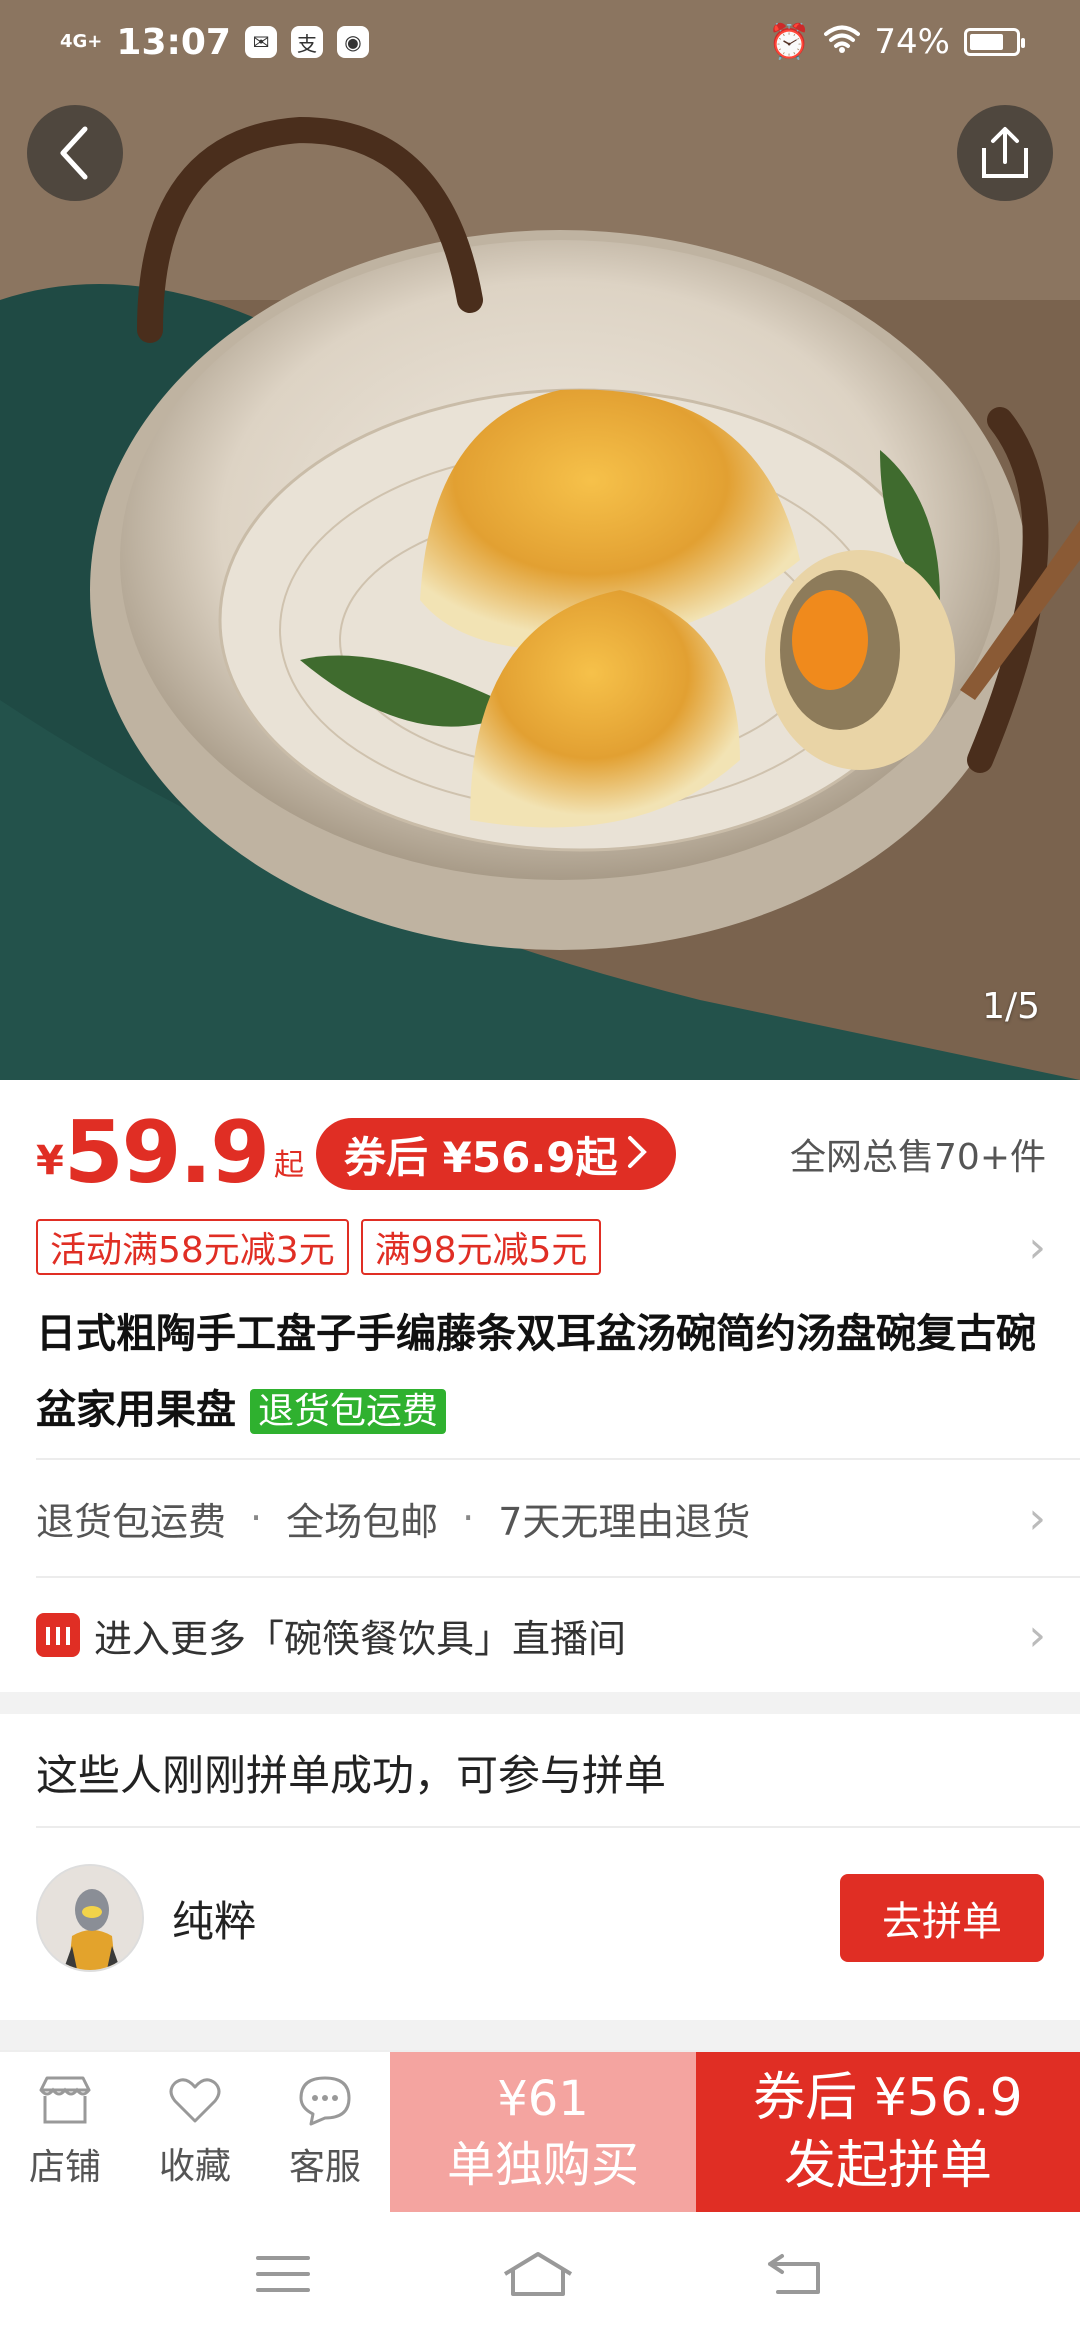 The width and height of the screenshot is (1080, 2340). What do you see at coordinates (64, 2167) in the screenshot?
I see `store-label: 店铺` at bounding box center [64, 2167].